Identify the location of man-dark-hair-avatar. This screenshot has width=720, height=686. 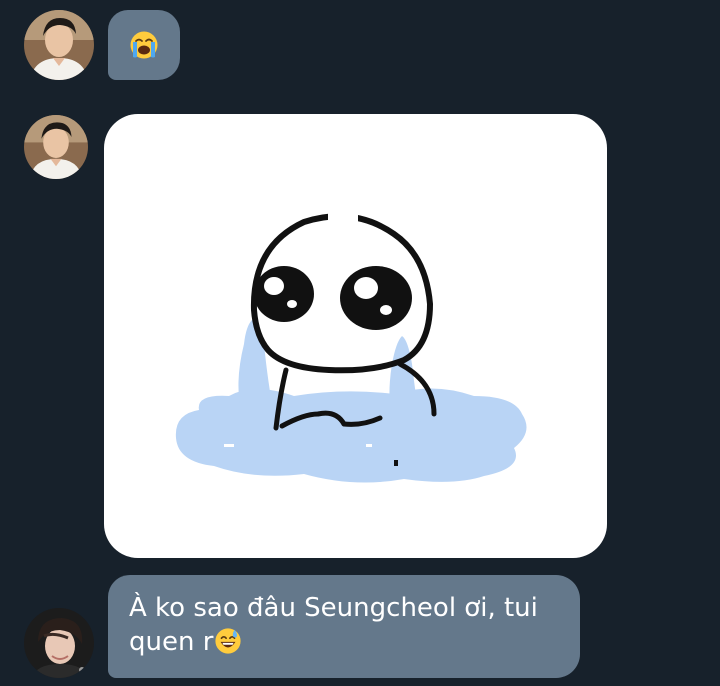
(59, 643).